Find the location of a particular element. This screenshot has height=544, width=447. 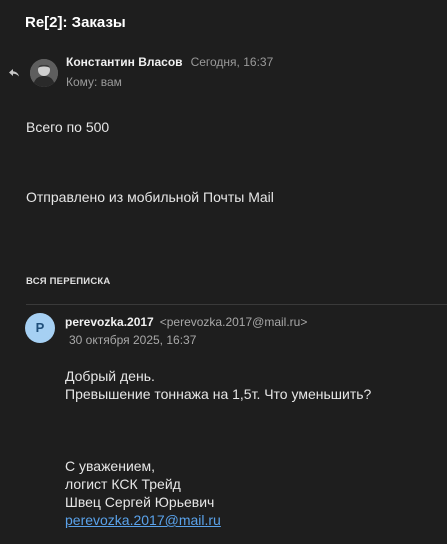

quoted-email-link: perevozka.2017@mail.ru is located at coordinates (143, 520).